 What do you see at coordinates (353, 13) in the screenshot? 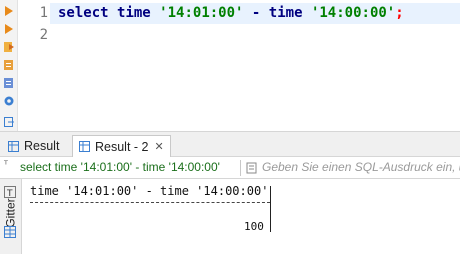
I see `string-literal: '14:00:00'` at bounding box center [353, 13].